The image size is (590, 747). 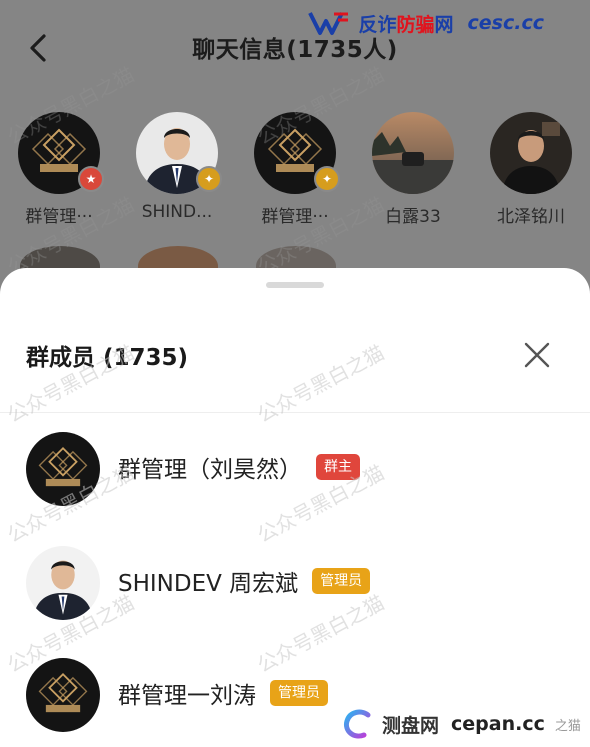 What do you see at coordinates (415, 24) in the screenshot?
I see `brand-name-highlight: 防骗` at bounding box center [415, 24].